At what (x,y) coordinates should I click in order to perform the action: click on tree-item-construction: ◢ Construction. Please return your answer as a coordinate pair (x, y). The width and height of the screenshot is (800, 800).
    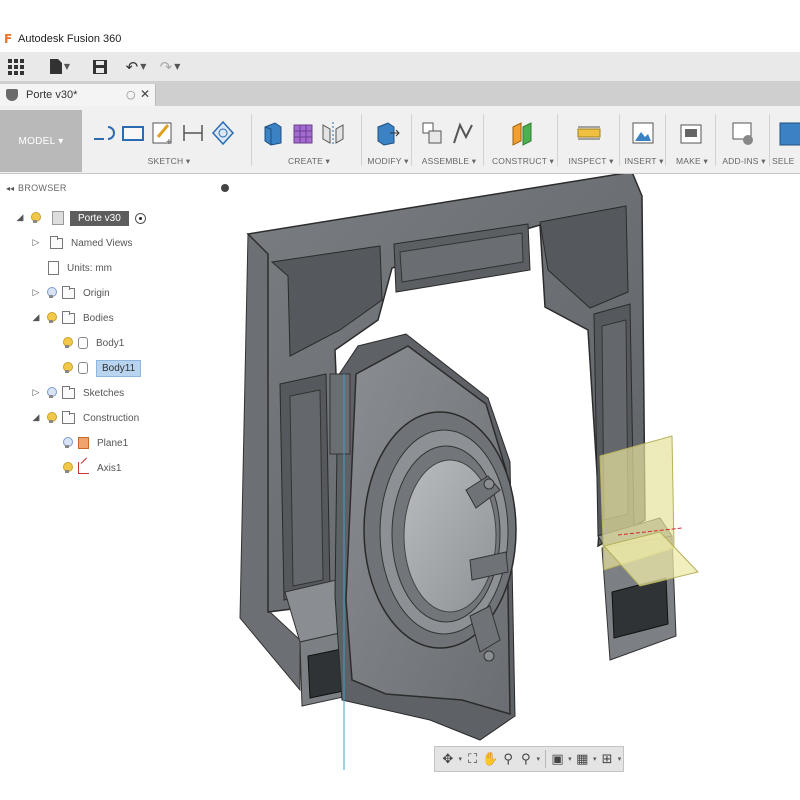
    Looking at the image, I should click on (84, 418).